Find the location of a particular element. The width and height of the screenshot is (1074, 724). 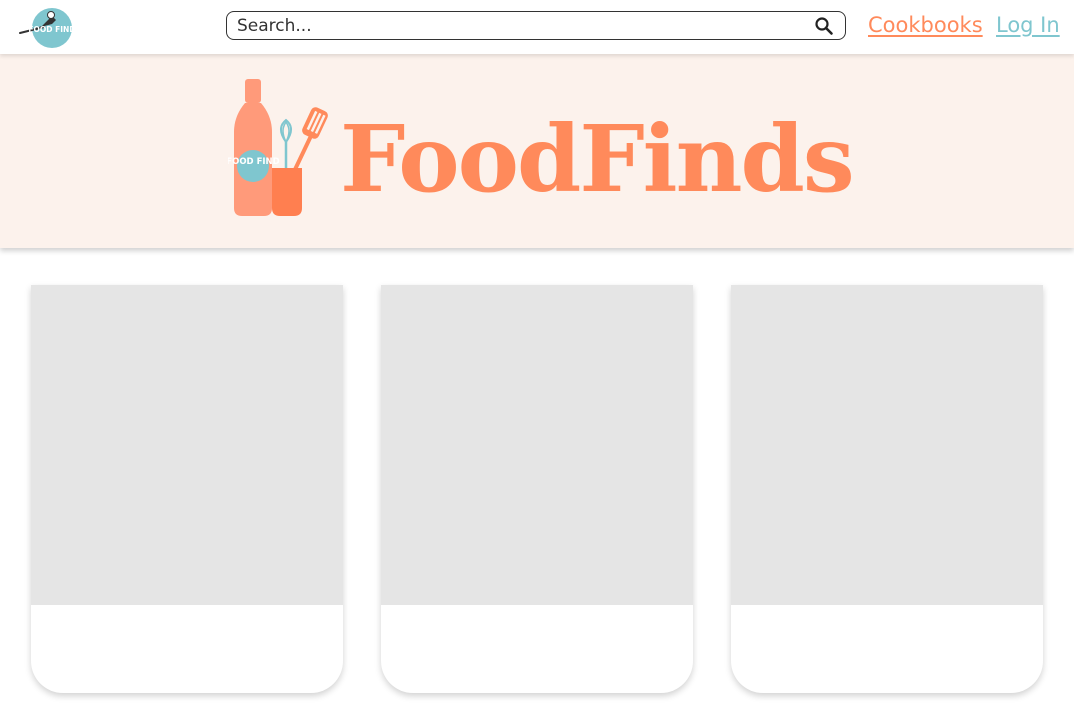

search-input is located at coordinates (520, 25).